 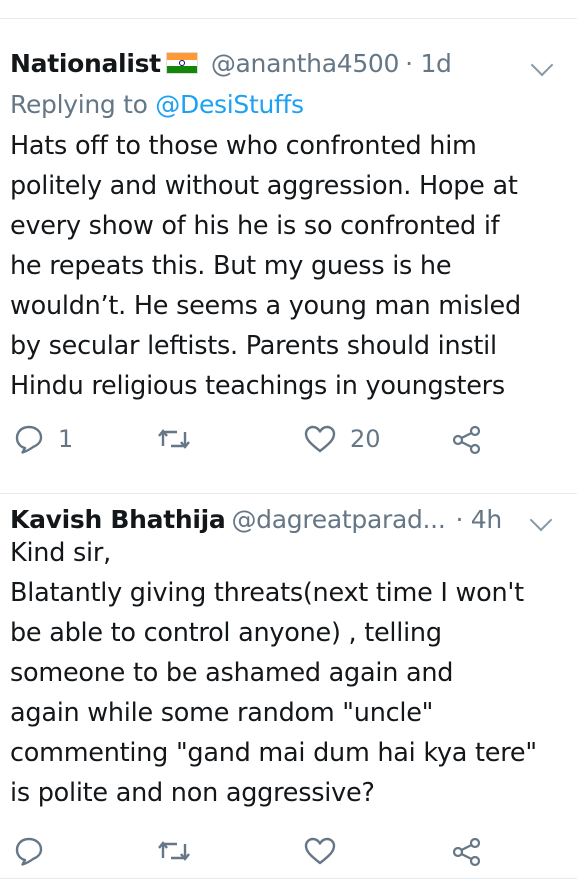 I want to click on india-flag-icon, so click(x=181, y=63).